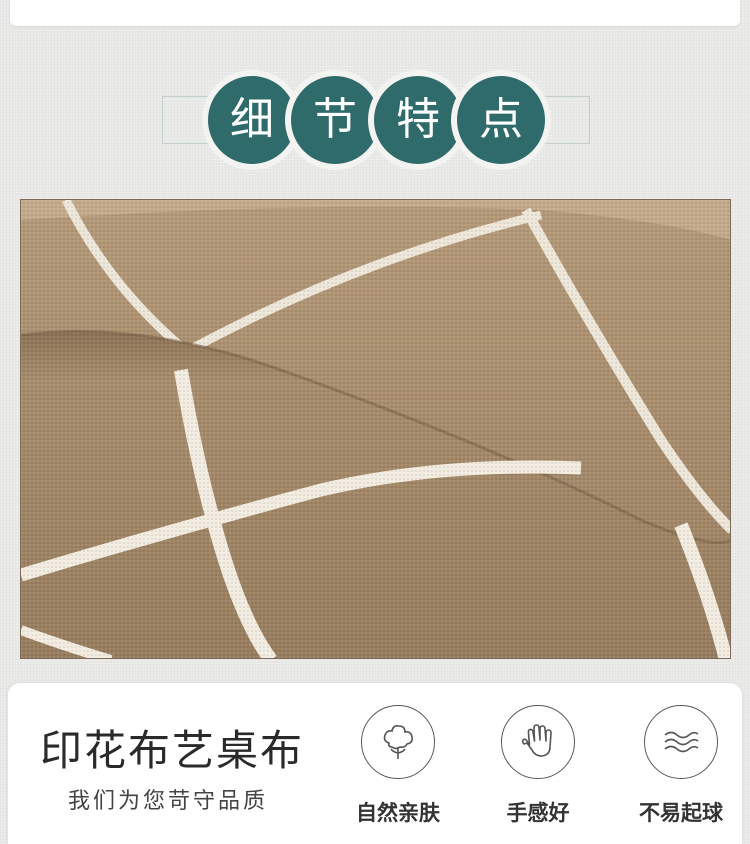 The image size is (750, 844). I want to click on top-card-edge, so click(375, 13).